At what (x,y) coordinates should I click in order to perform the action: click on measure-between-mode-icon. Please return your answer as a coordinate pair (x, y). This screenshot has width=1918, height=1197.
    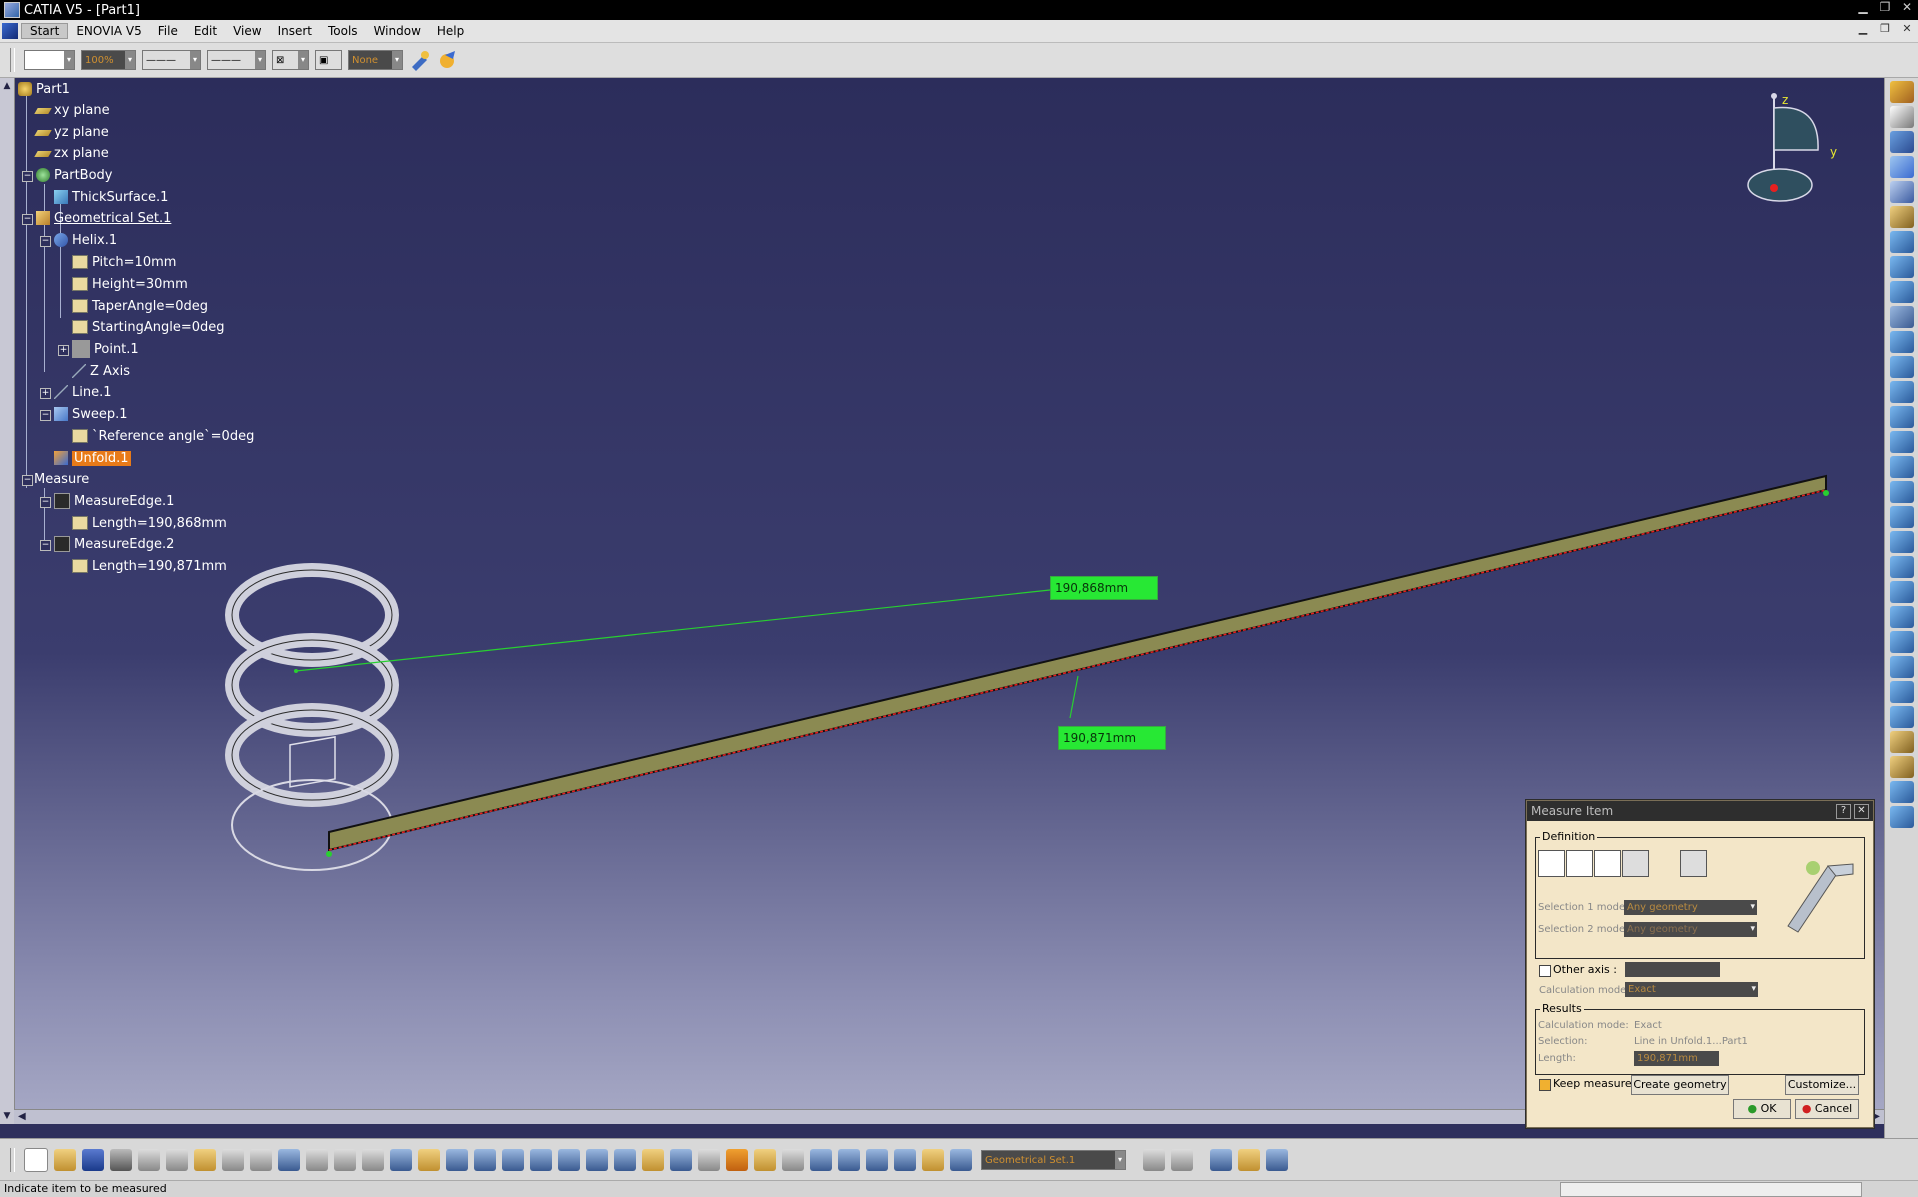
    Looking at the image, I should click on (1579, 863).